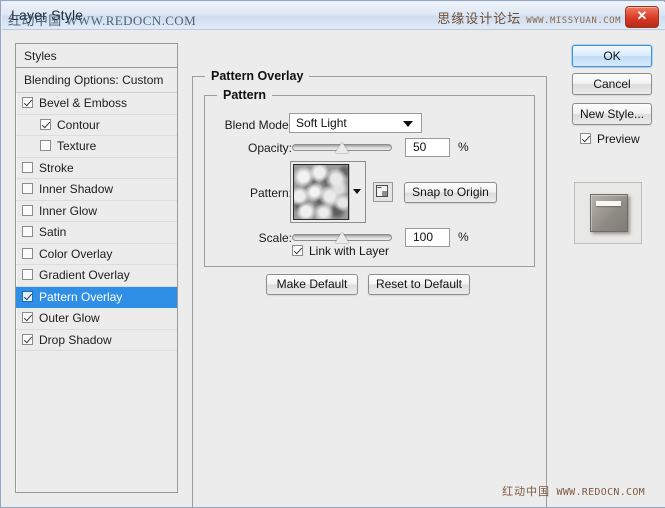 Image resolution: width=665 pixels, height=508 pixels. What do you see at coordinates (83, 103) in the screenshot?
I see `style-row-label: Bevel & Emboss` at bounding box center [83, 103].